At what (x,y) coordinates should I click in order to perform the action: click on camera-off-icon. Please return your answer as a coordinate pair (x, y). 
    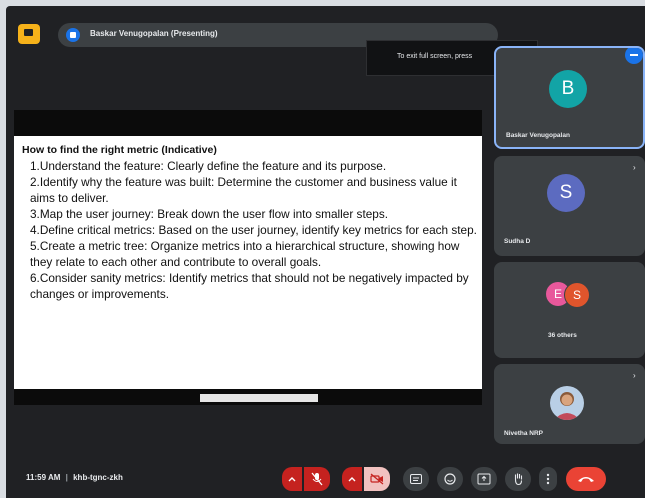
    Looking at the image, I should click on (377, 479).